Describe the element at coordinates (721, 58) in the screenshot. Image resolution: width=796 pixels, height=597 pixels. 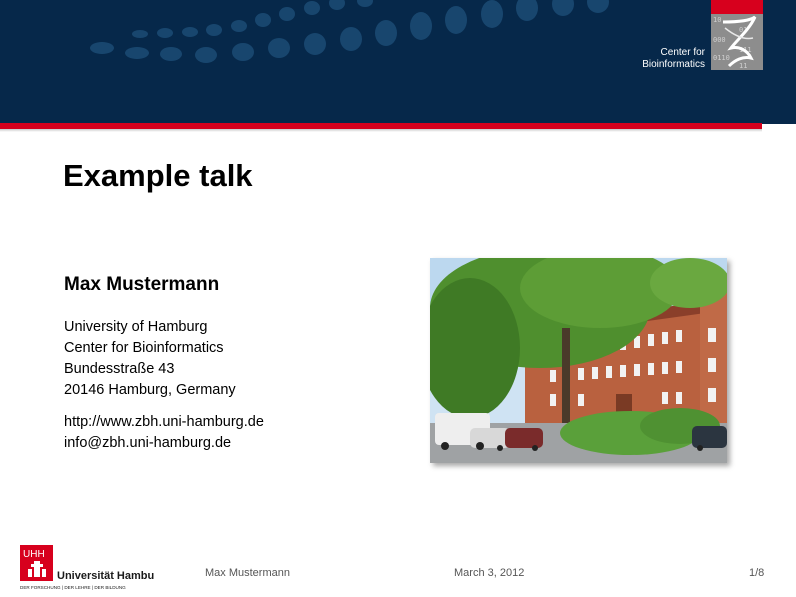
I see `logo-digit: 0110` at that location.